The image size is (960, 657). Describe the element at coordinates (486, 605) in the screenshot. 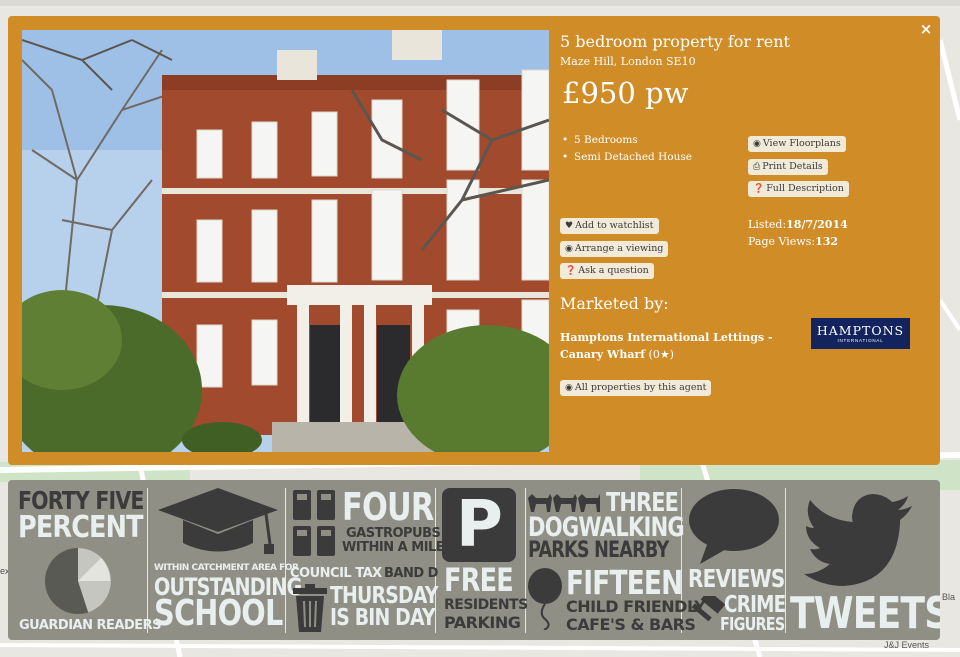

I see `parking-line2: RESIDENTS` at that location.